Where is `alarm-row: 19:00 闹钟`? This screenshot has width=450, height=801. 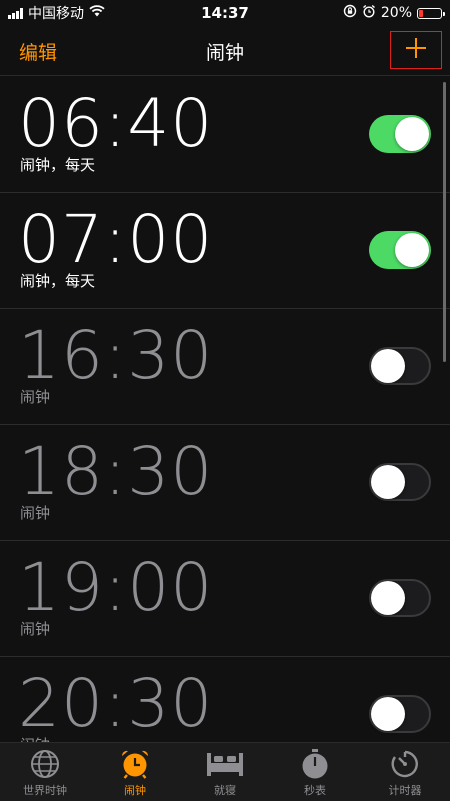
alarm-row: 19:00 闹钟 is located at coordinates (225, 599).